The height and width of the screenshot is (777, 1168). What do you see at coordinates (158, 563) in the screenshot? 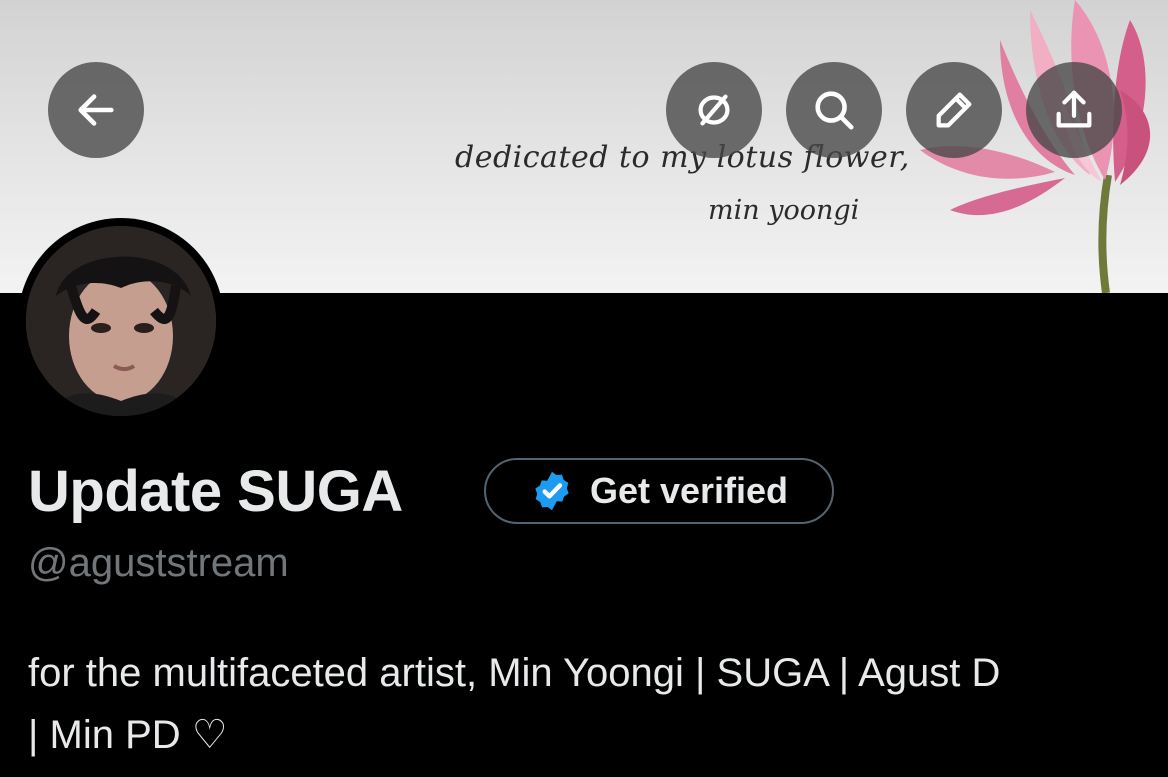
I see `profile-handle: @aguststream` at bounding box center [158, 563].